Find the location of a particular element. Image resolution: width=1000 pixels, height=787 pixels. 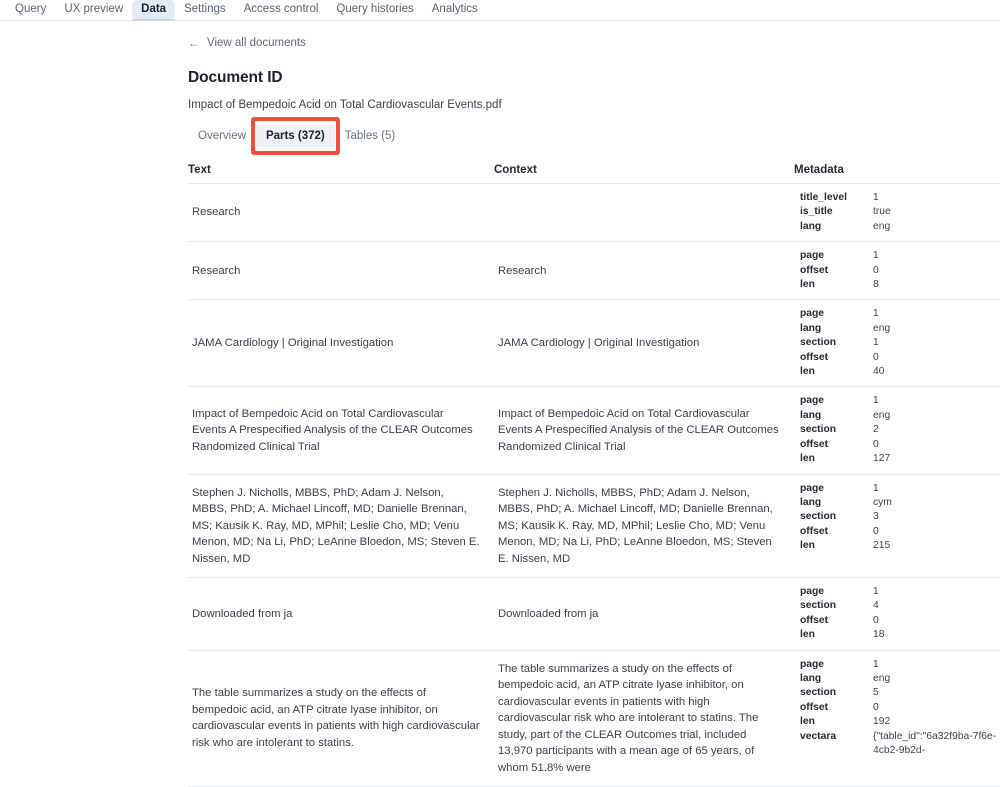

view-all-documents-link: ← View all documents is located at coordinates (247, 43).